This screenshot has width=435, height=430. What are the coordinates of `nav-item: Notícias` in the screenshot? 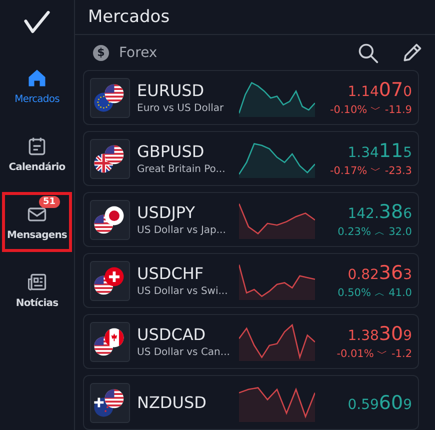 It's located at (37, 290).